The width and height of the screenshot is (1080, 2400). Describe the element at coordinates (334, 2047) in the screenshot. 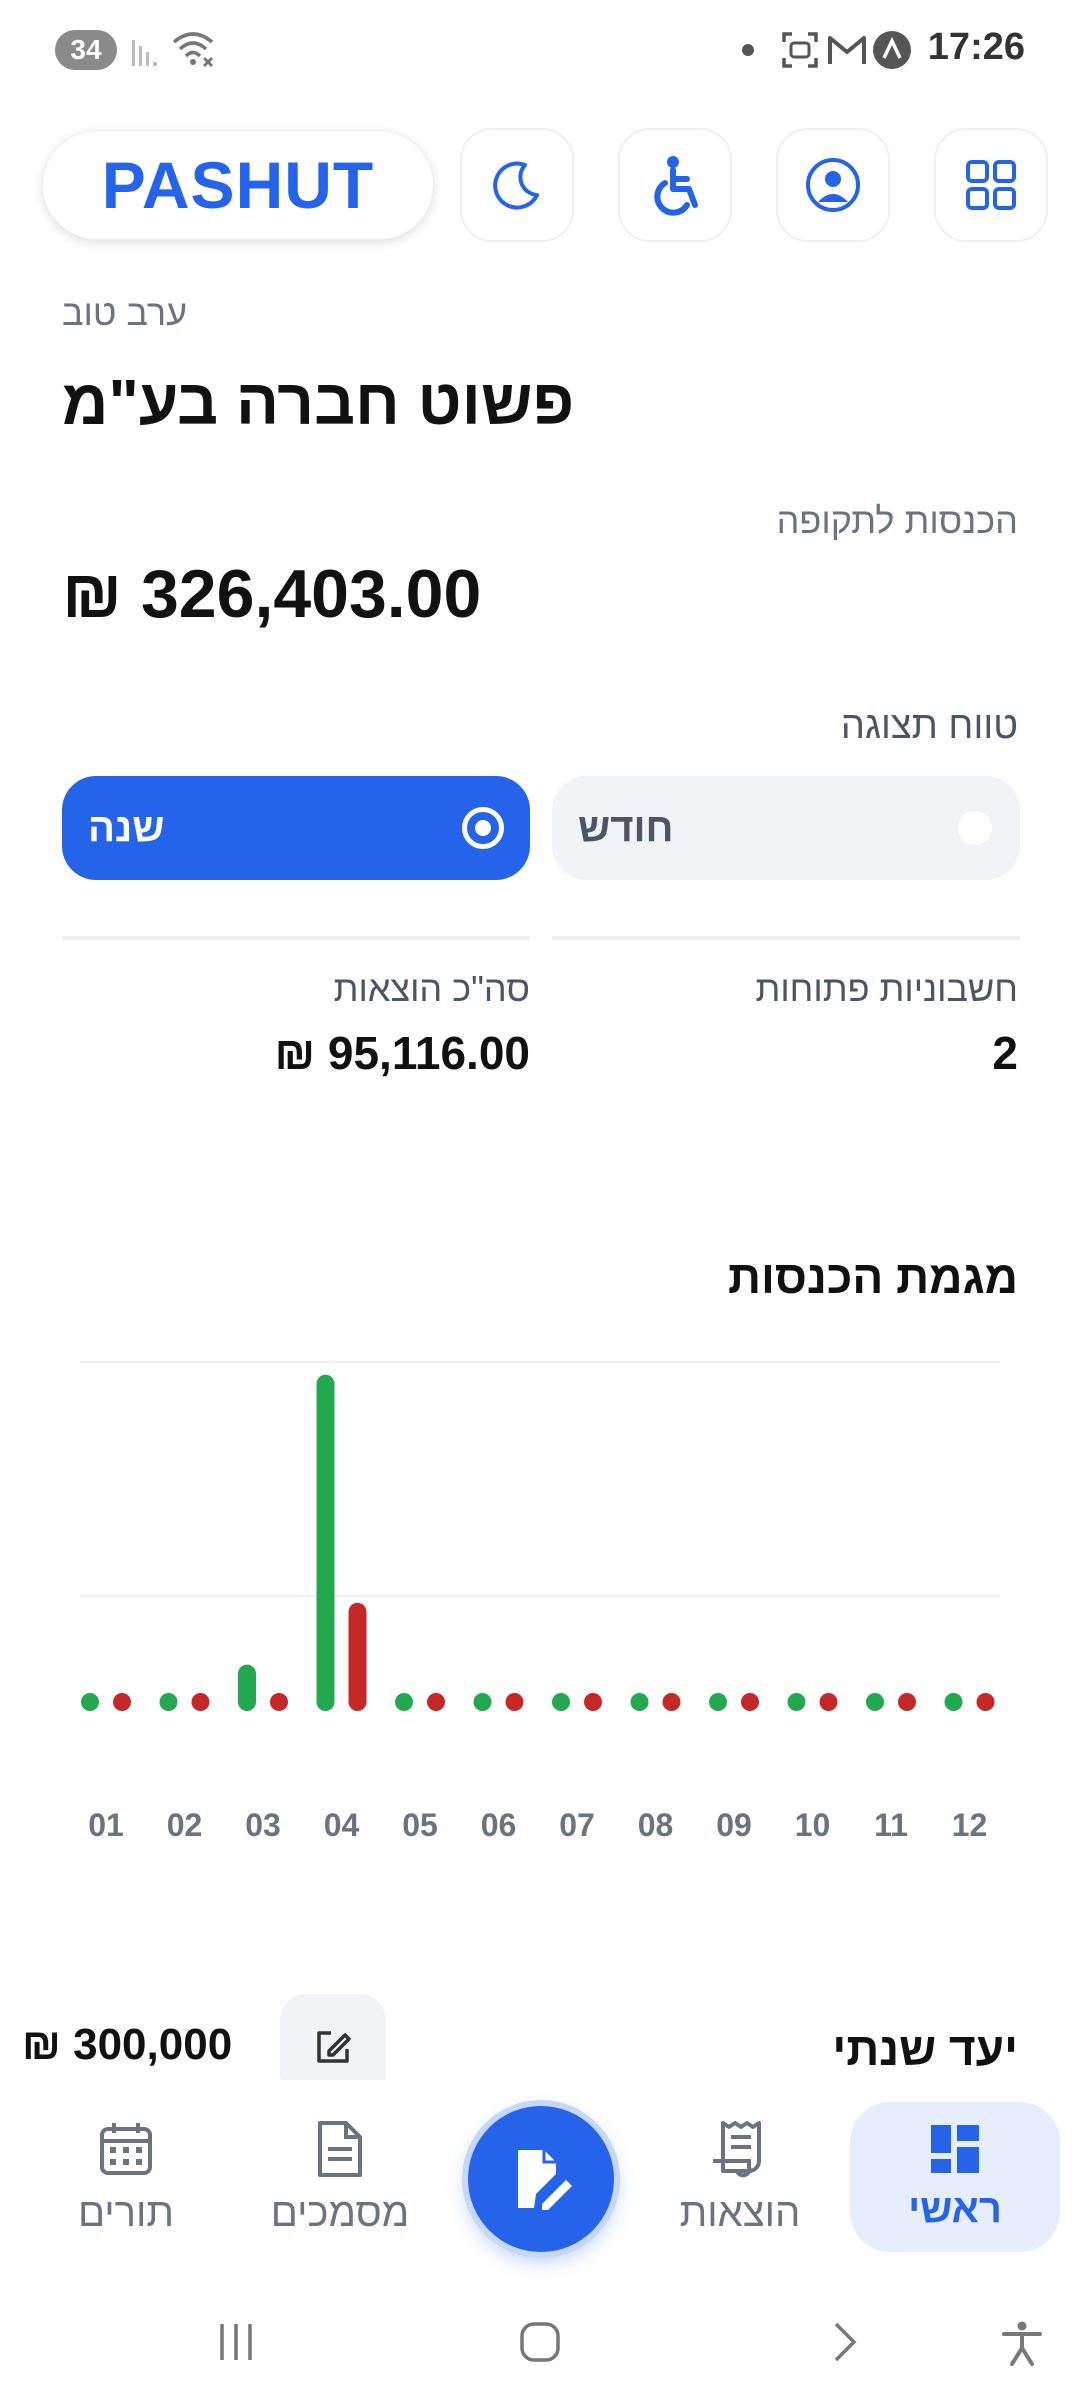

I see `edit-icon` at that location.